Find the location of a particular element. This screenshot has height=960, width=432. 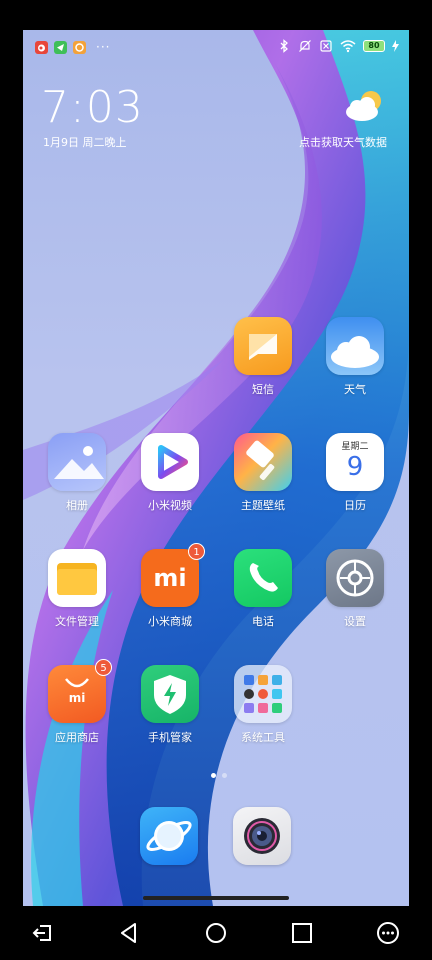

charging-icon is located at coordinates (395, 46).